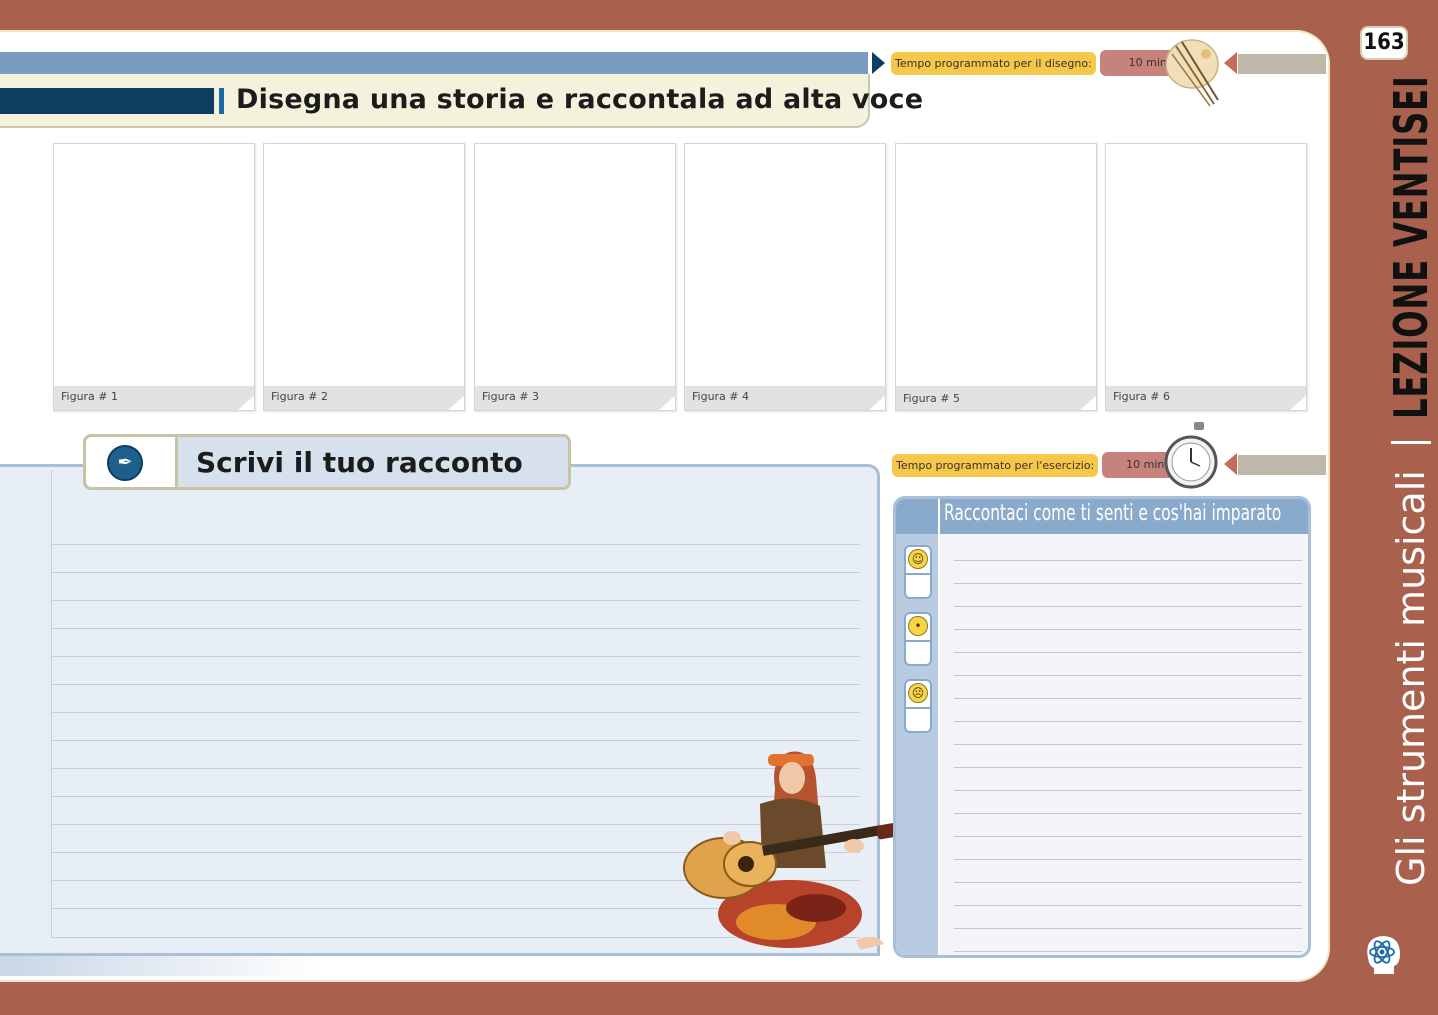 Image resolution: width=1438 pixels, height=1015 pixels. I want to click on sidebar-vertical-title: Gli strumenti musicali LEZIONE VENTISEI, so click(1411, 443).